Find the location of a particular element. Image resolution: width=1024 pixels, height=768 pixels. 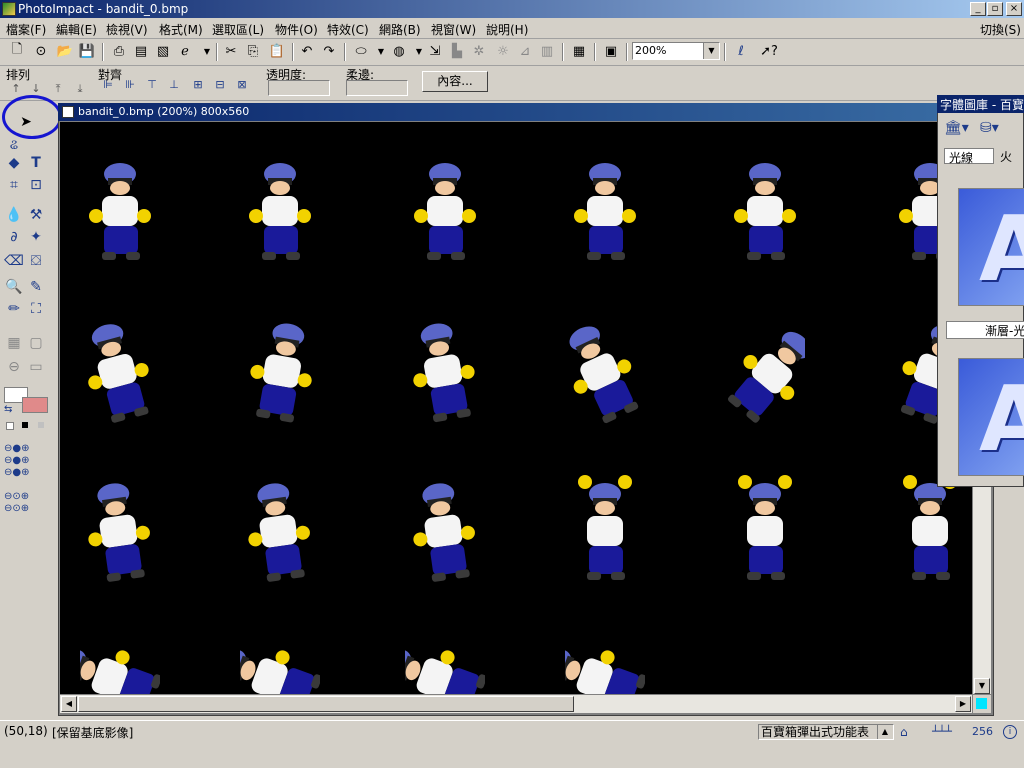

eyedropper-icon: ✎ is located at coordinates (36, 287).